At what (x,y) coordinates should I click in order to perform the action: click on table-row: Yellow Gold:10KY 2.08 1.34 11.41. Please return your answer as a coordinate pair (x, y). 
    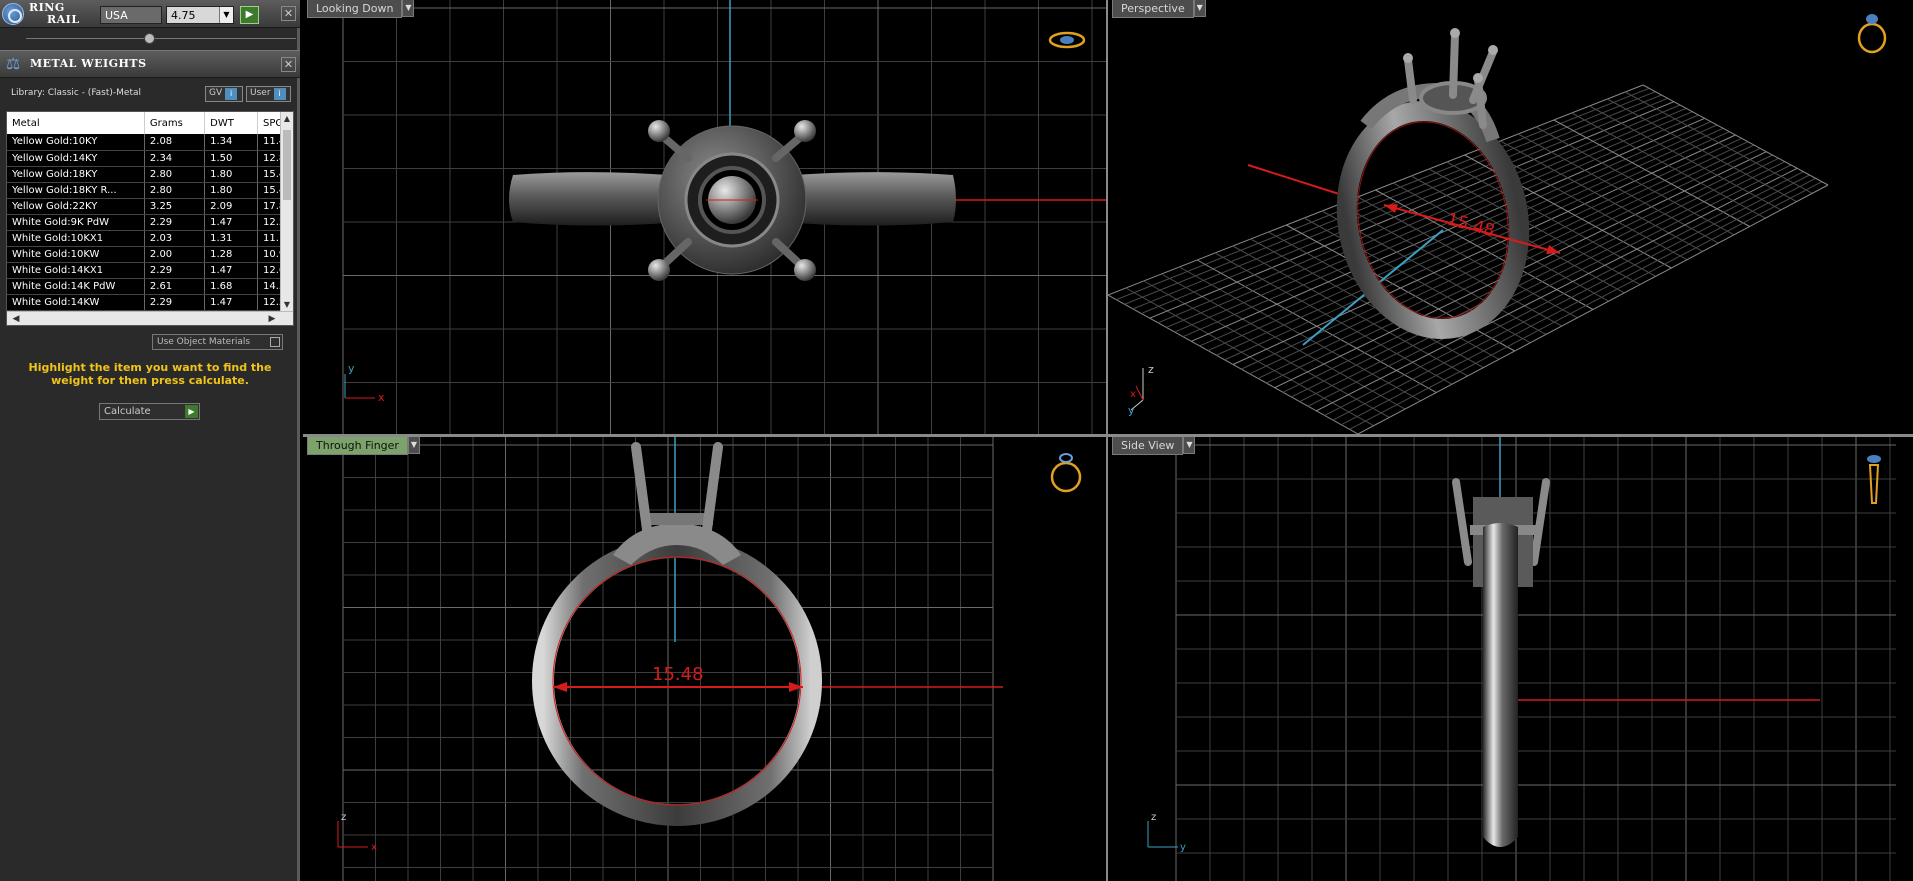
    Looking at the image, I should click on (150, 142).